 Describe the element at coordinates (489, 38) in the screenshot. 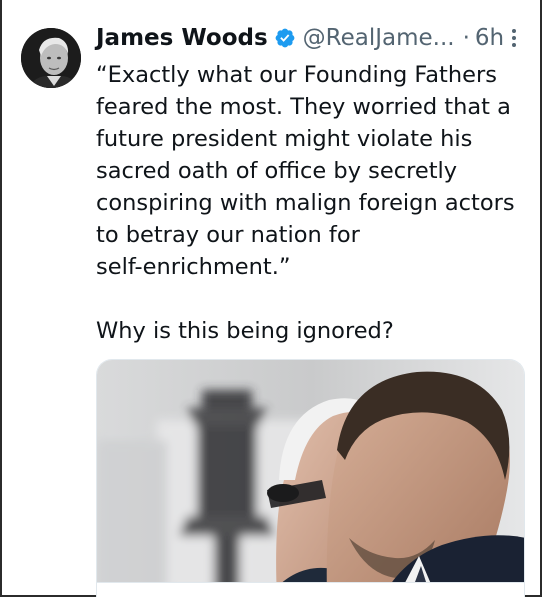

I see `tweet-timestamp: 6h` at that location.